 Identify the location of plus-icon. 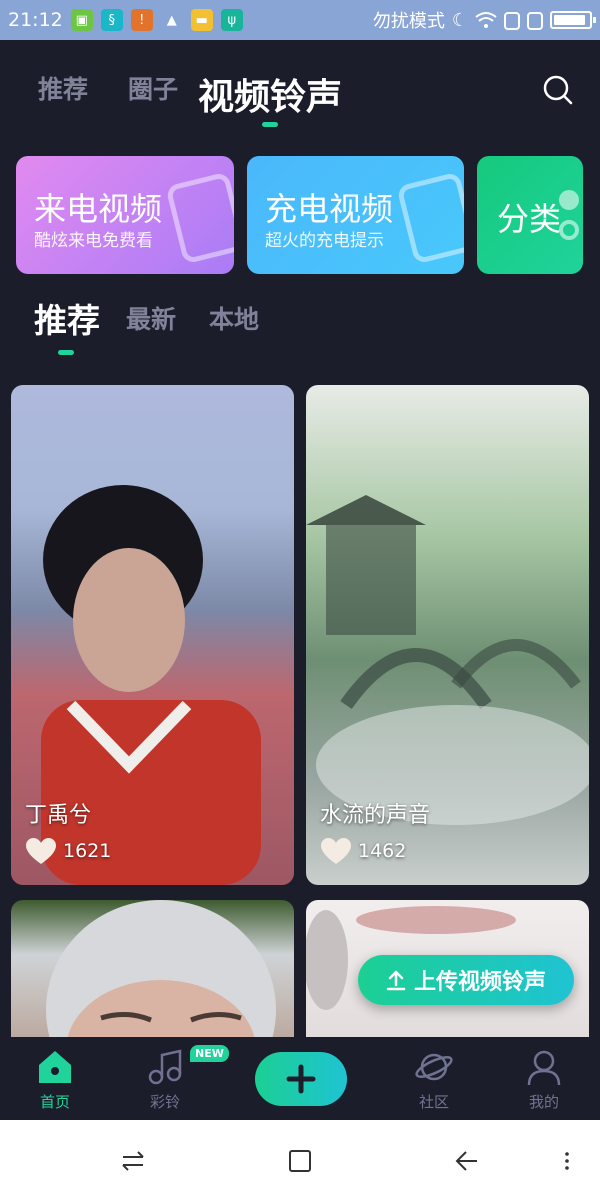
(301, 1079).